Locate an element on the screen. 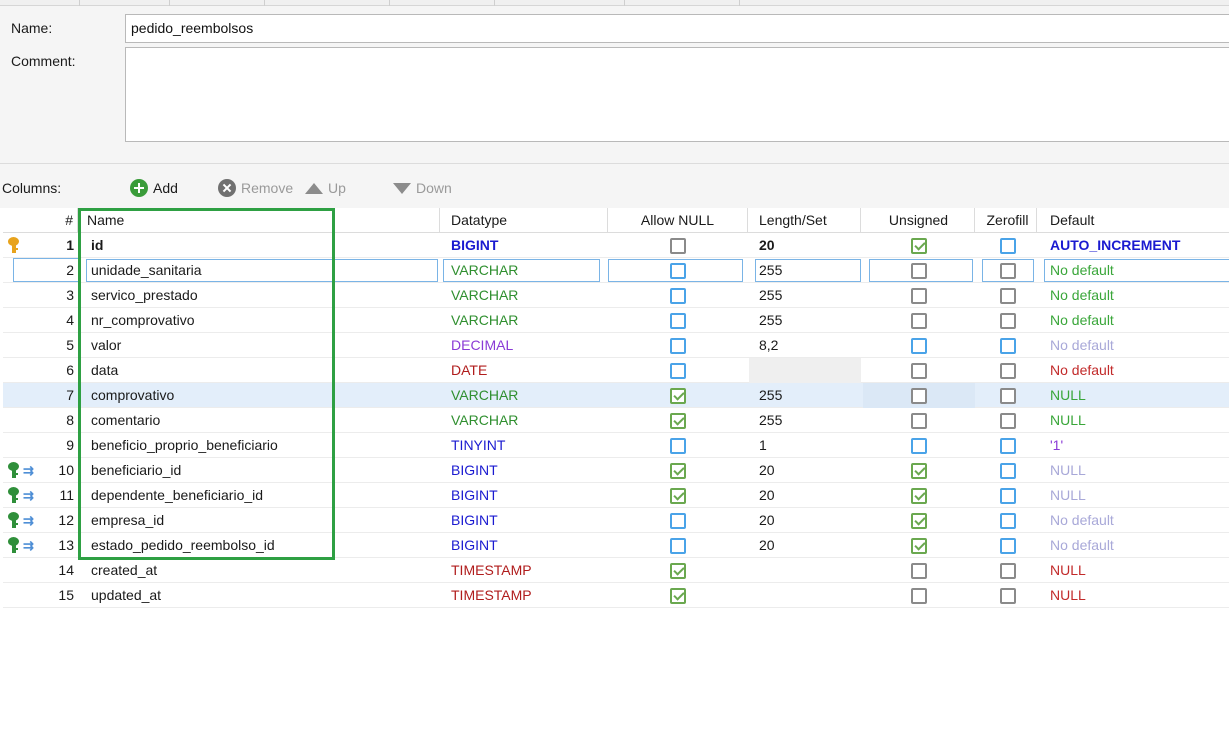  header-name: Name is located at coordinates (261, 220).